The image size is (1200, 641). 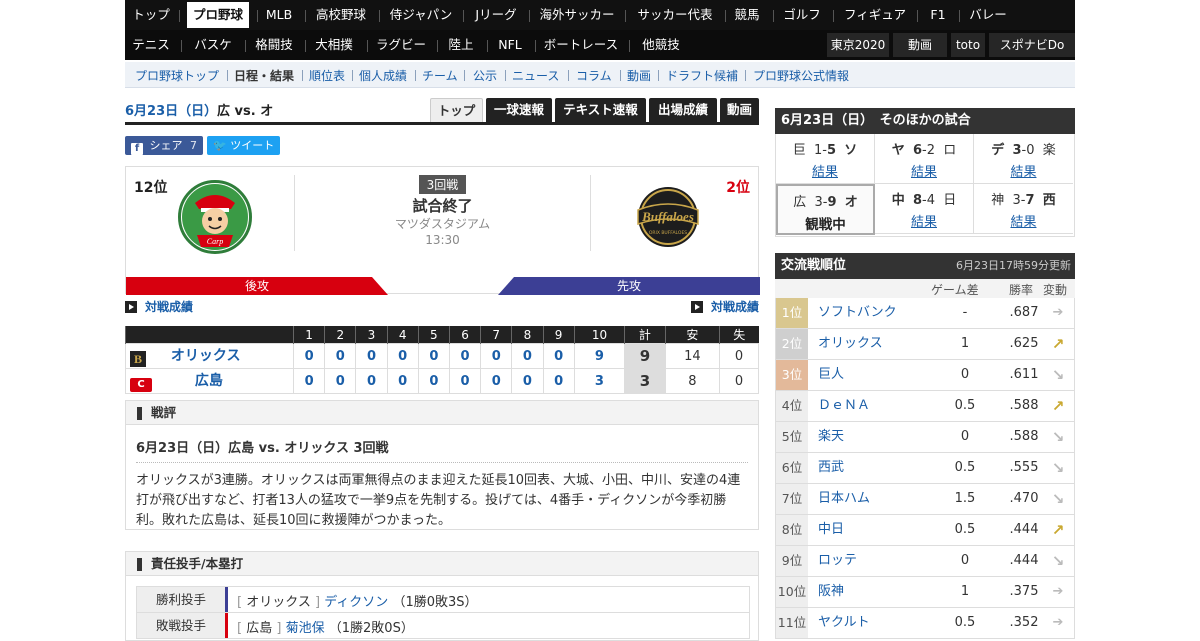 I want to click on other-game: 神 3-7 西 結果, so click(x=1023, y=209).